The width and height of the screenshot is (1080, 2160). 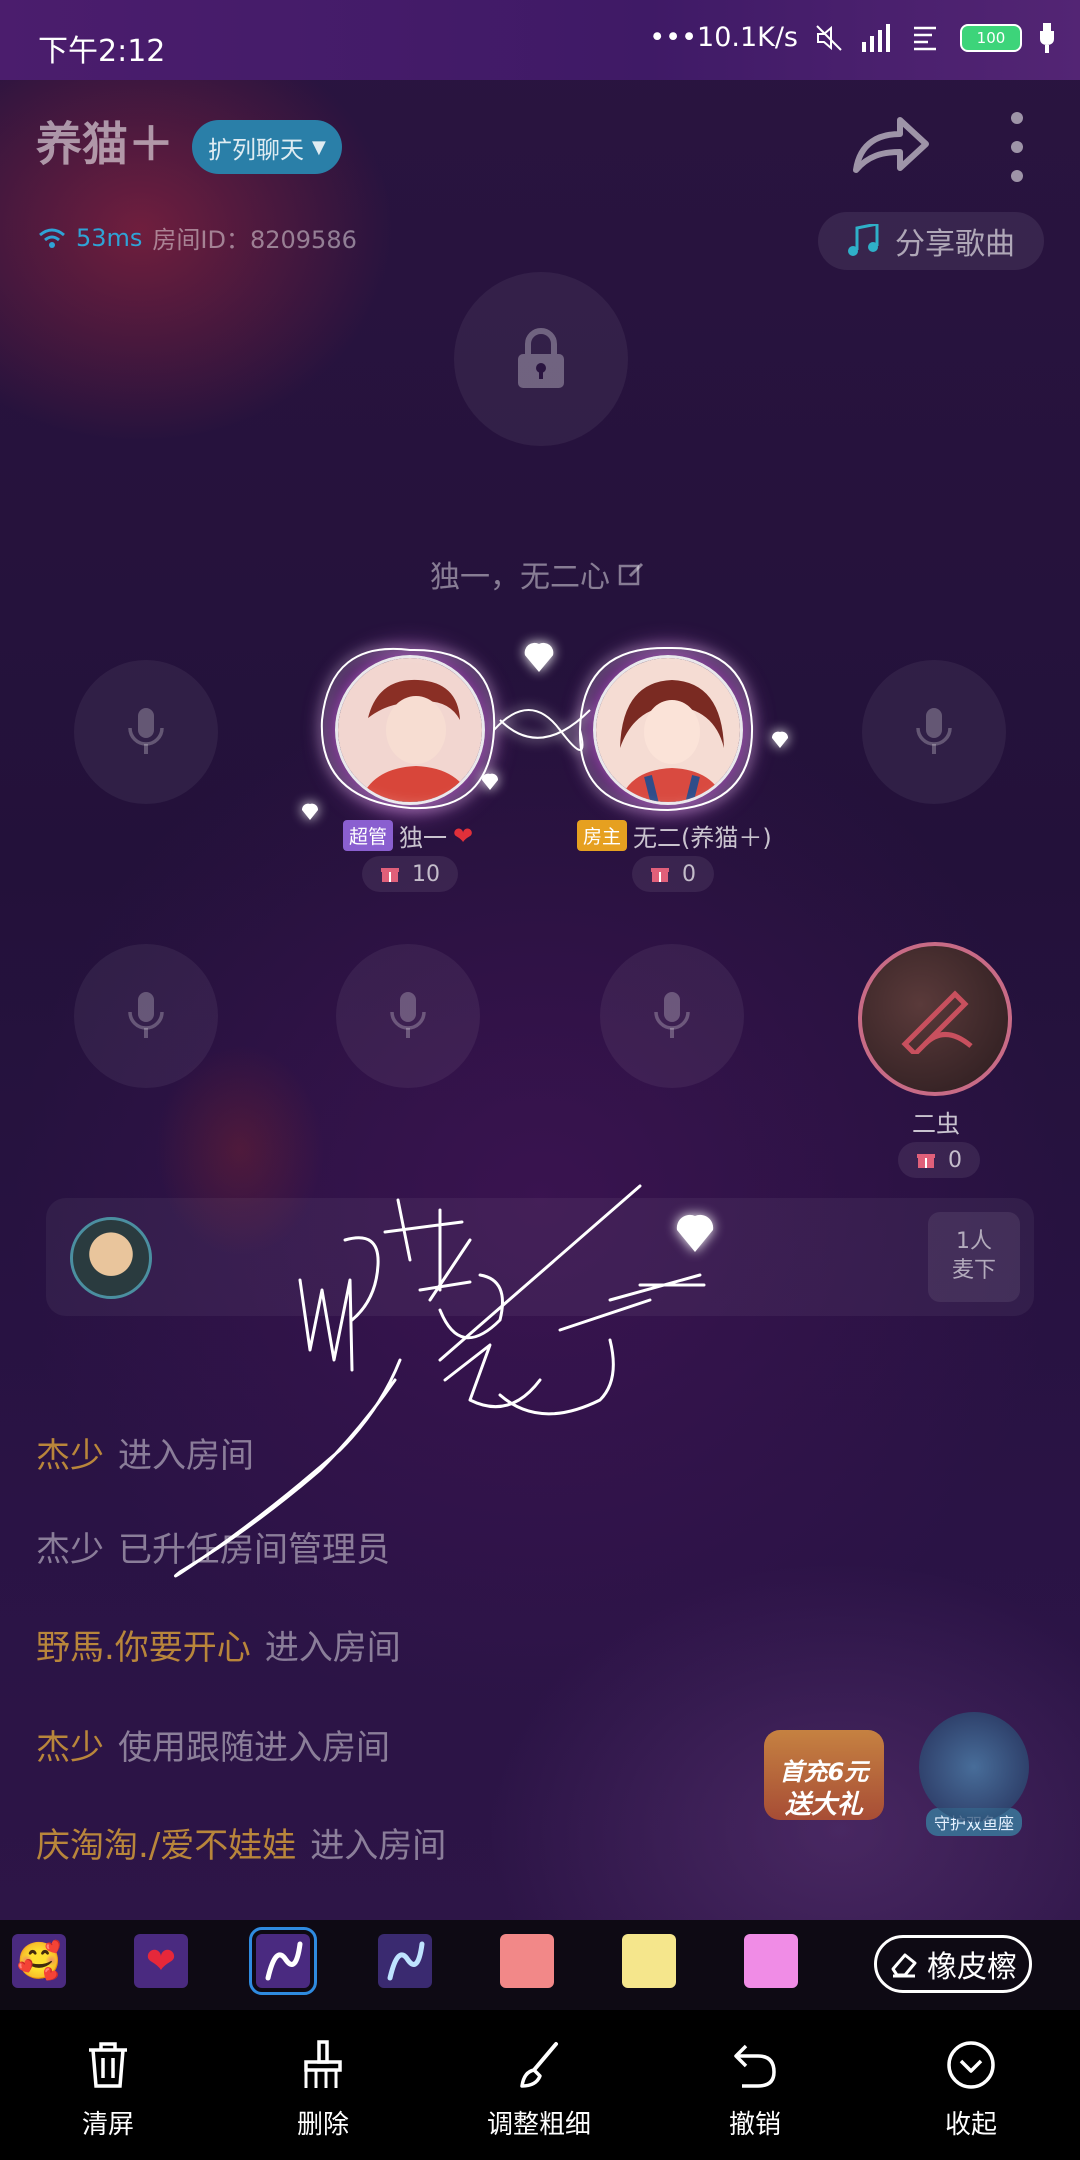 What do you see at coordinates (111, 1258) in the screenshot?
I see `queue-user-avatar` at bounding box center [111, 1258].